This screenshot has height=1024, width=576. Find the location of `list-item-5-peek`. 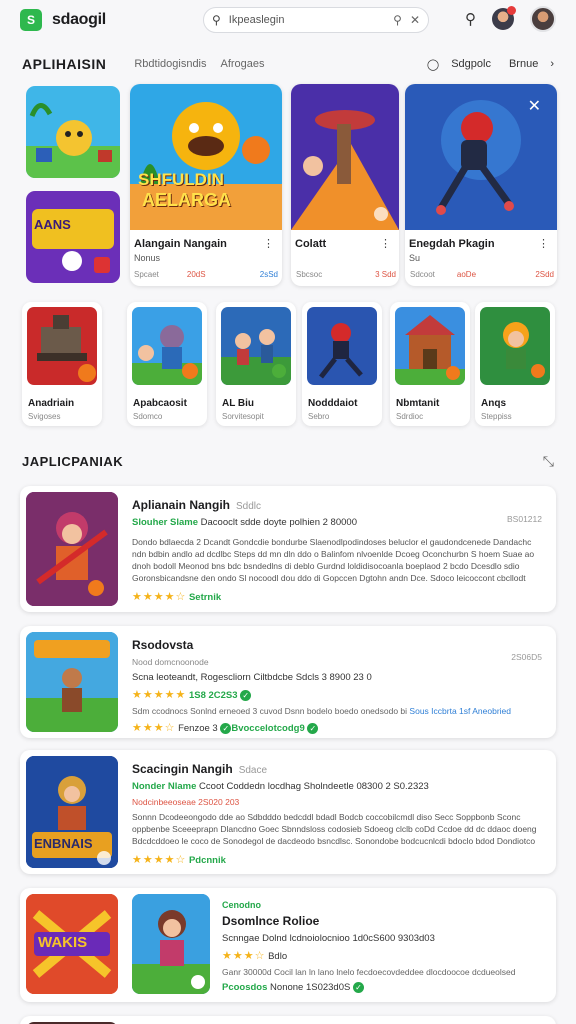

list-item-5-peek is located at coordinates (288, 1020).